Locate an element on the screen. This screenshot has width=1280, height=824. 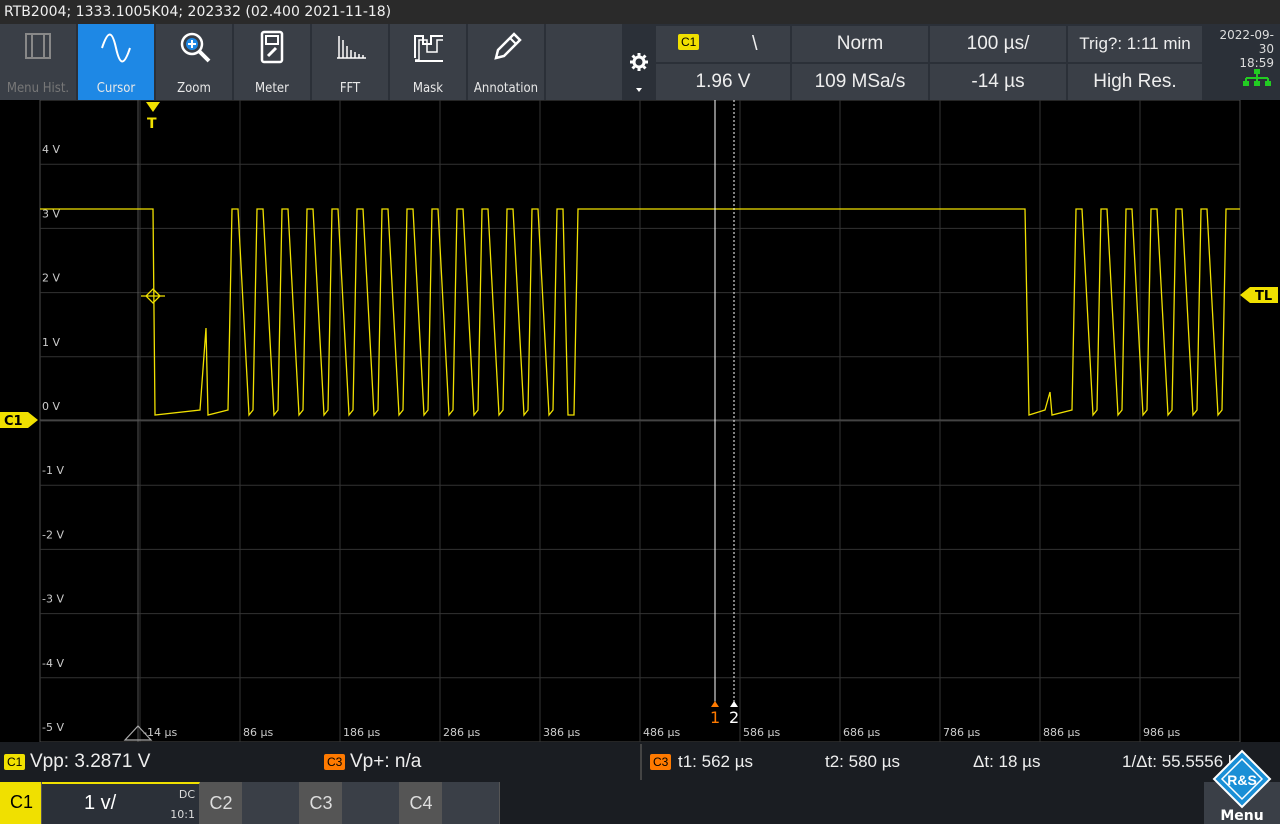
tool-zoom-button: Zoom is located at coordinates (194, 62).